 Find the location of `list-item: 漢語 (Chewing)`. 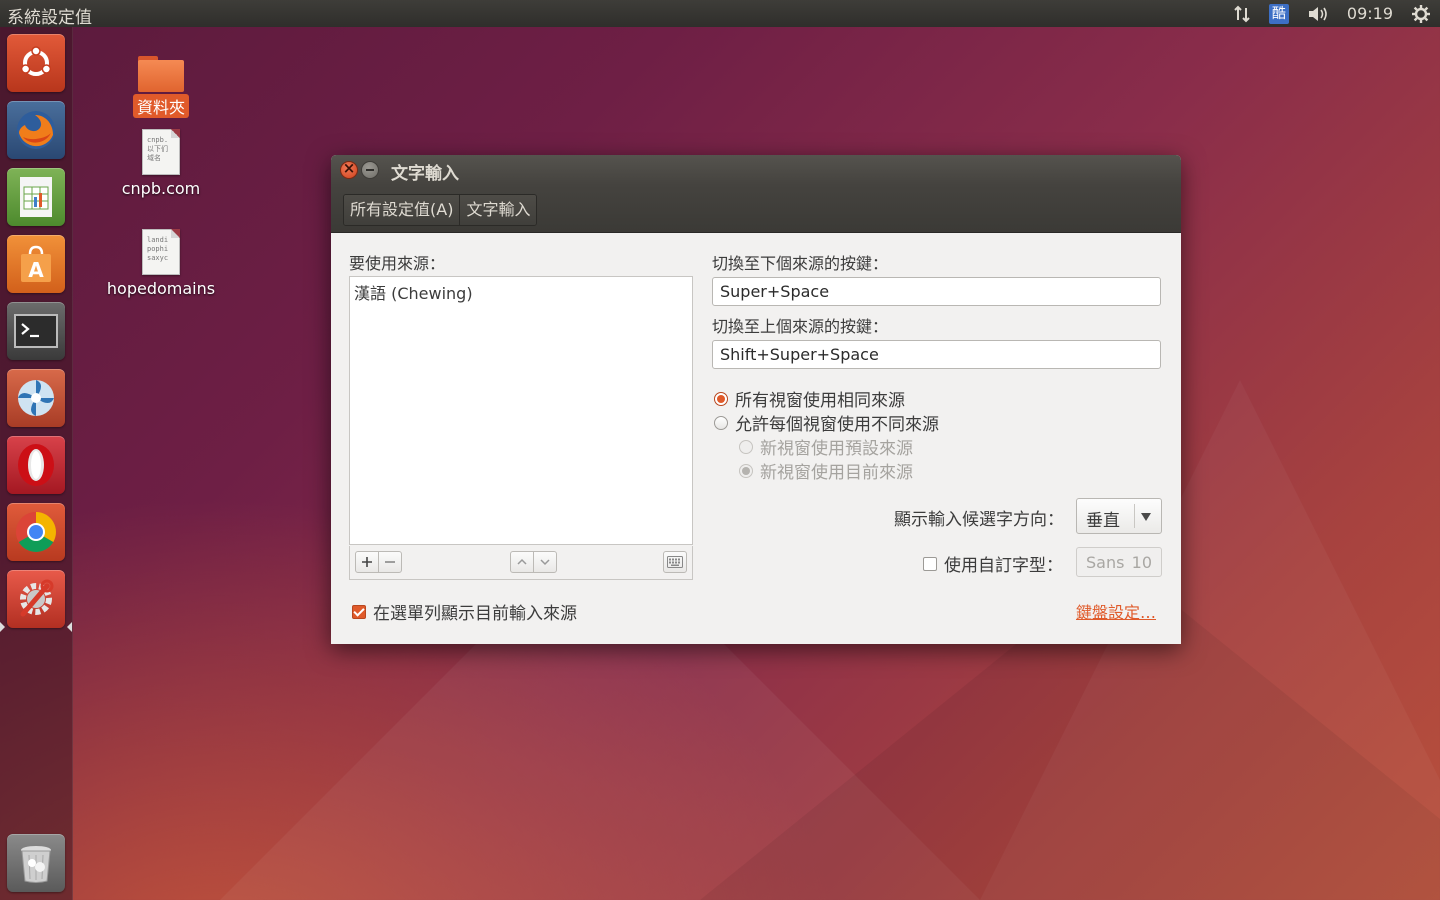

list-item: 漢語 (Chewing) is located at coordinates (521, 292).